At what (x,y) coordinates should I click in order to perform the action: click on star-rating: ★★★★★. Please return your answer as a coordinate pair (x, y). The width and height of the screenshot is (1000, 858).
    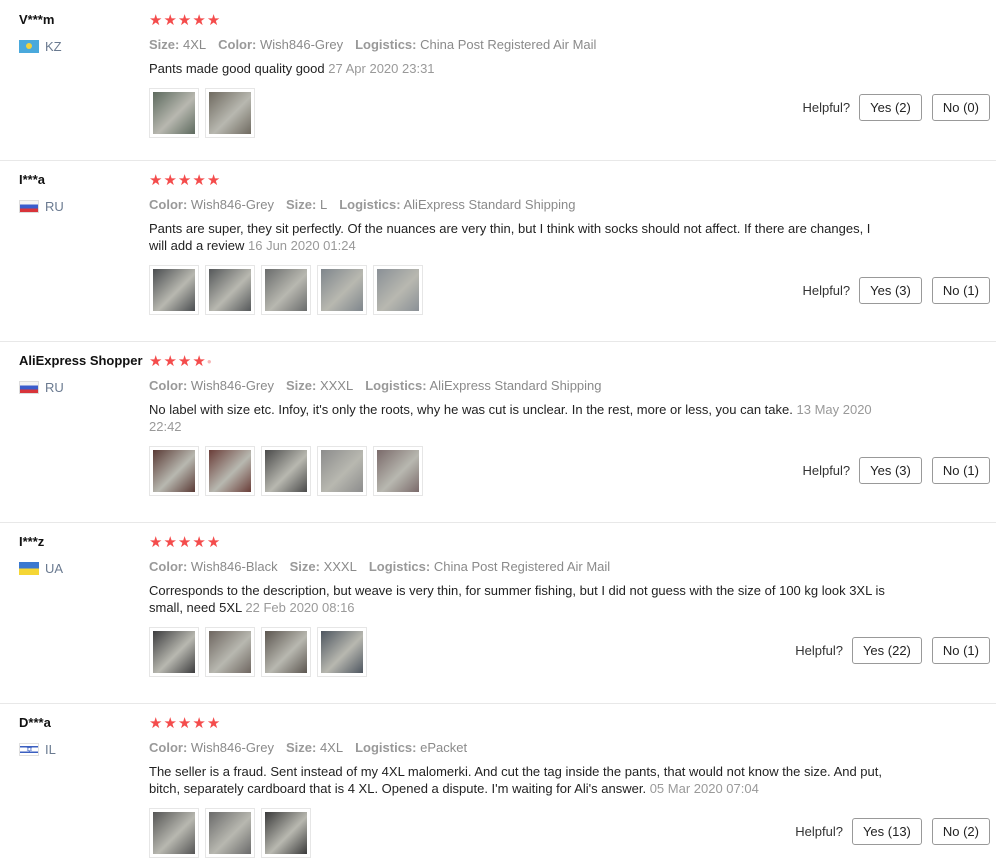
    Looking at the image, I should click on (529, 724).